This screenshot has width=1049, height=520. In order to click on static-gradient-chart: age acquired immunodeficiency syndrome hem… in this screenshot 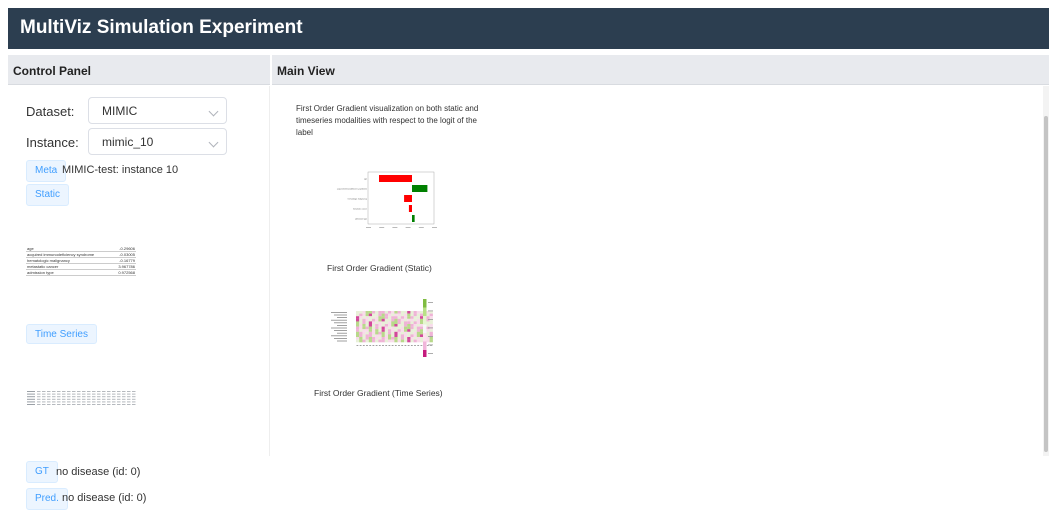, I will do `click(387, 199)`.